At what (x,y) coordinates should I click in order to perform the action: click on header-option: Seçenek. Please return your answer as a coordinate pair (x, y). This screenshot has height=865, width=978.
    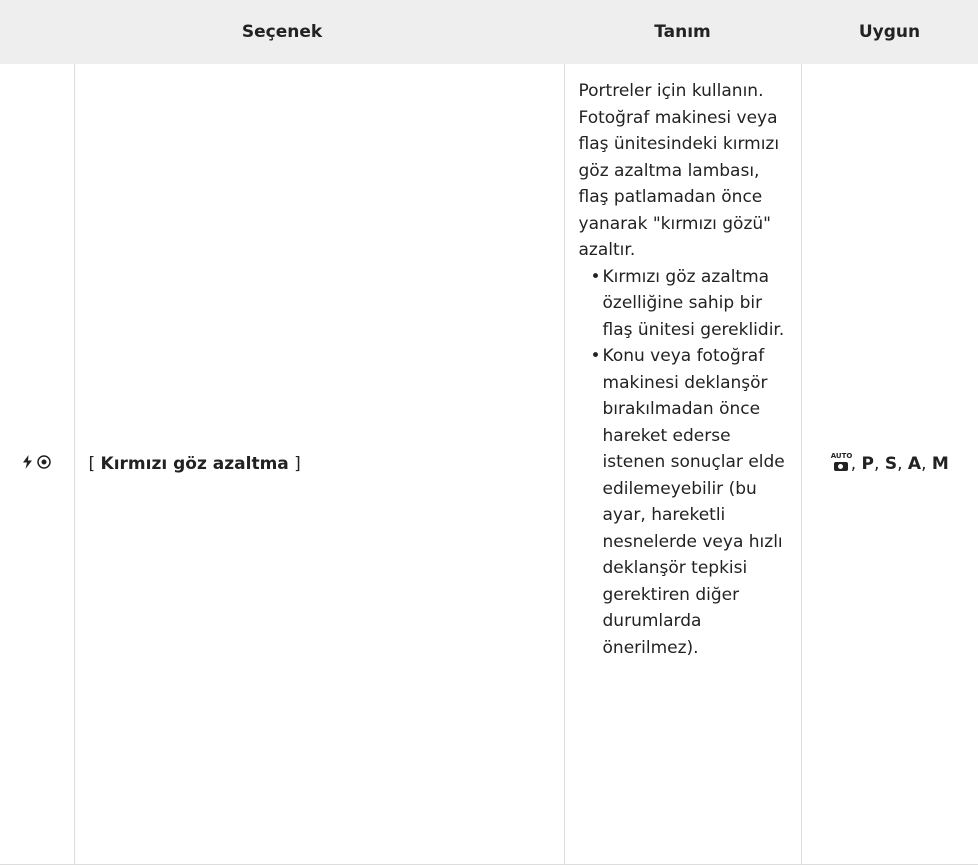
    Looking at the image, I should click on (282, 32).